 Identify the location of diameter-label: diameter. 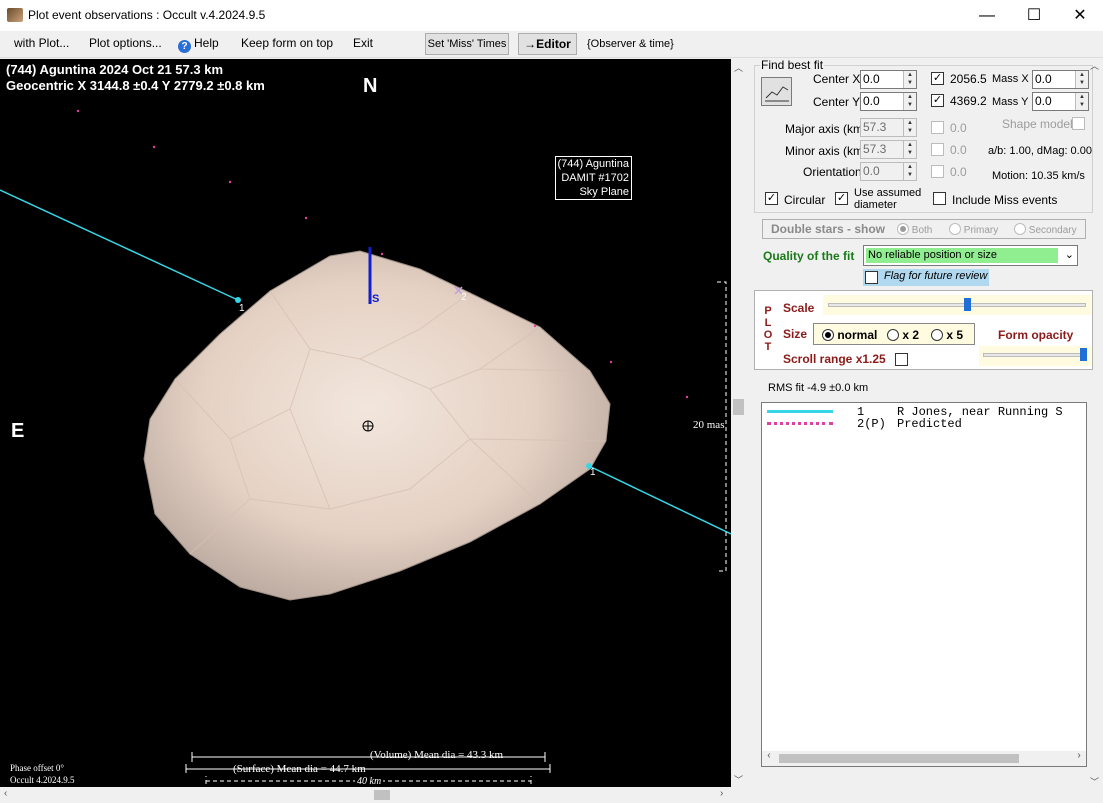
(875, 205).